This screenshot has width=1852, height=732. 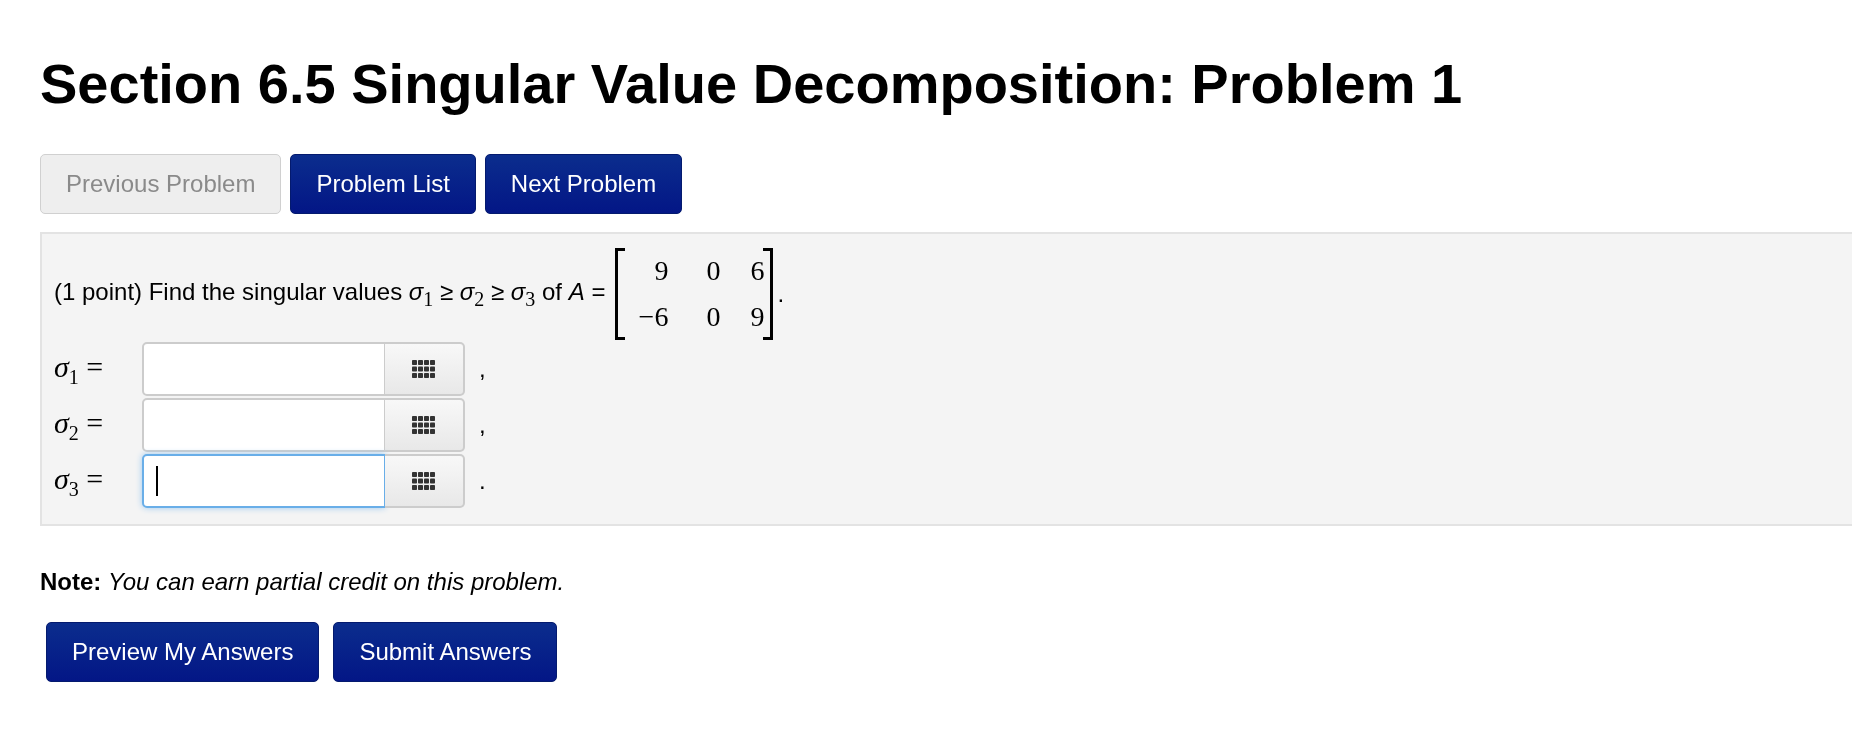 I want to click on note-text: Note: You can earn partial credit on this problem., so click(x=303, y=582).